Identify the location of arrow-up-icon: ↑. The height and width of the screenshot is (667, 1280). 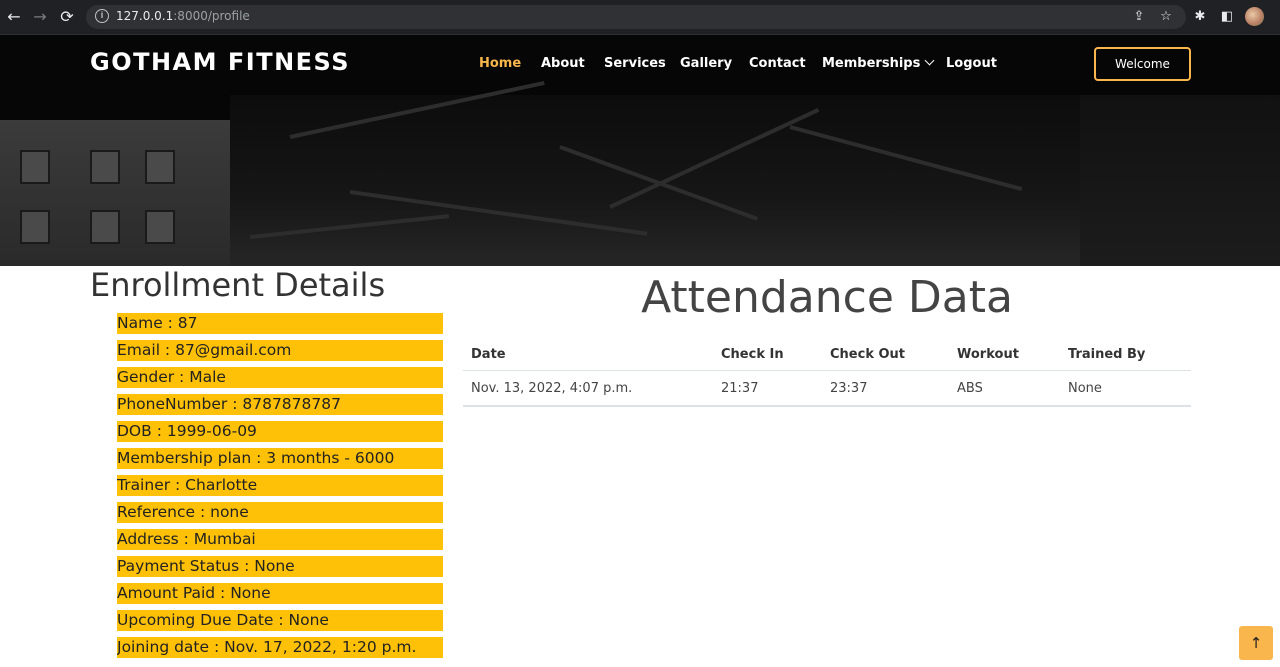
(1256, 643).